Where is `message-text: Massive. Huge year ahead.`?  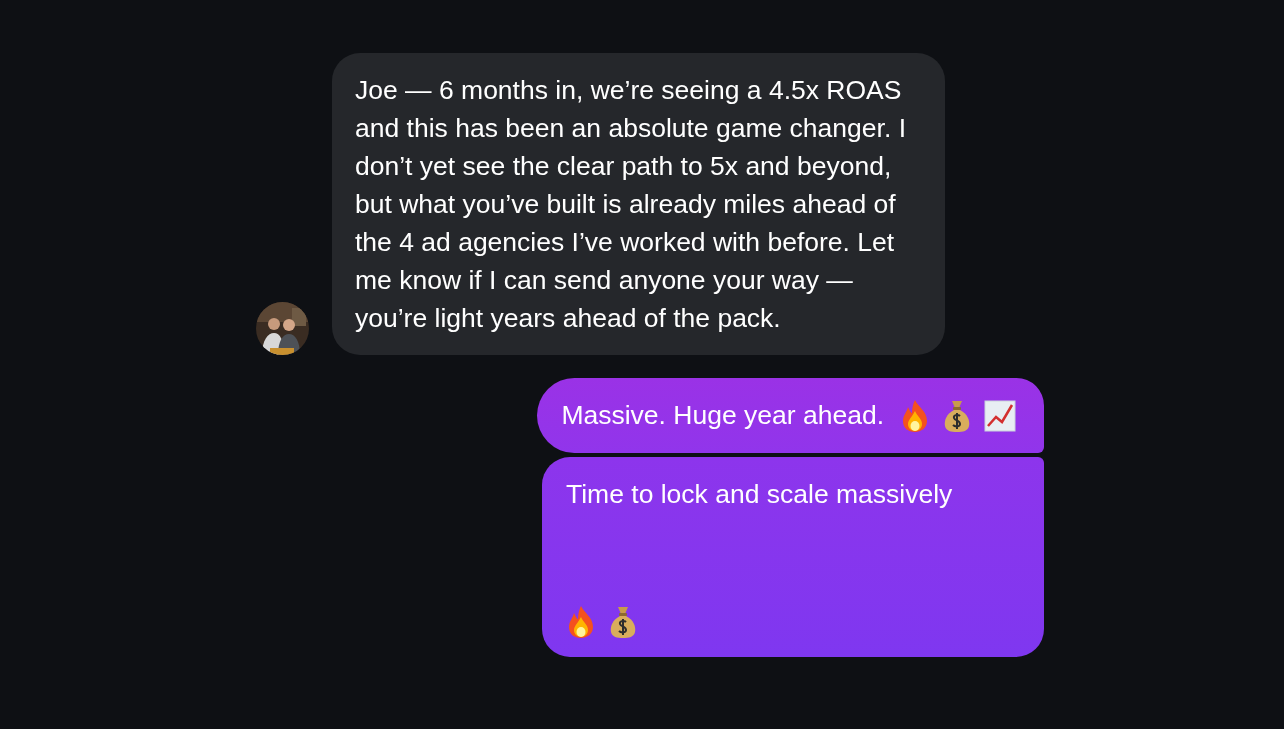 message-text: Massive. Huge year ahead. is located at coordinates (722, 415).